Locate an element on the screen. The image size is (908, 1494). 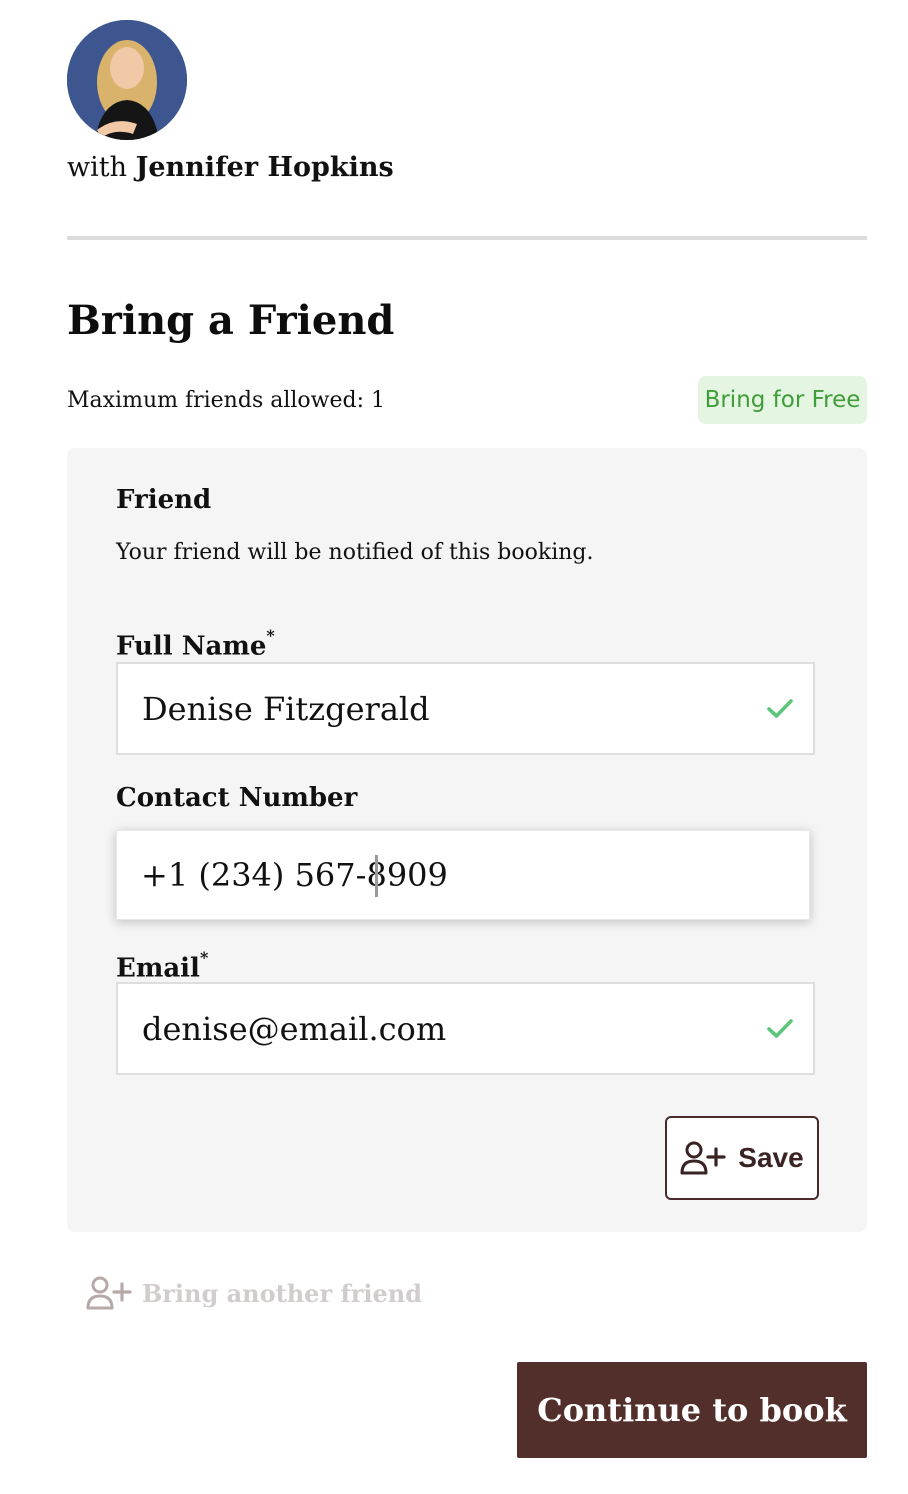
email-input is located at coordinates (465, 1028).